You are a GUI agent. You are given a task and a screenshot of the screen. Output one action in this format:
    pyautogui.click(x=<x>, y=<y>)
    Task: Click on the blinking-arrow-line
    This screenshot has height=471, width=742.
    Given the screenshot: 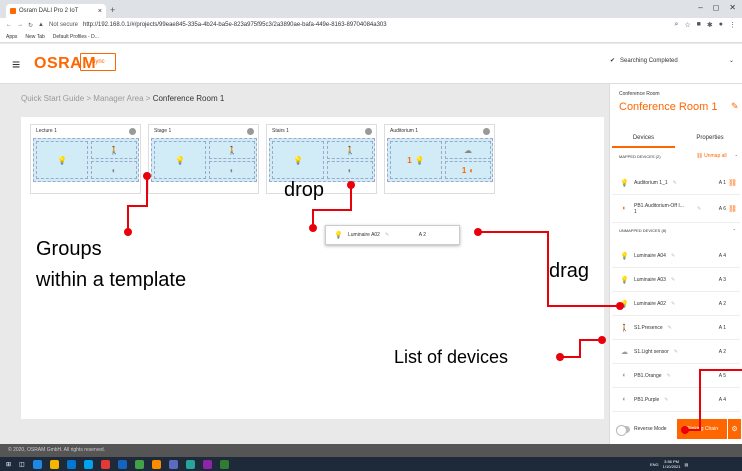 What is the action you would take?
    pyautogui.click(x=713, y=400)
    